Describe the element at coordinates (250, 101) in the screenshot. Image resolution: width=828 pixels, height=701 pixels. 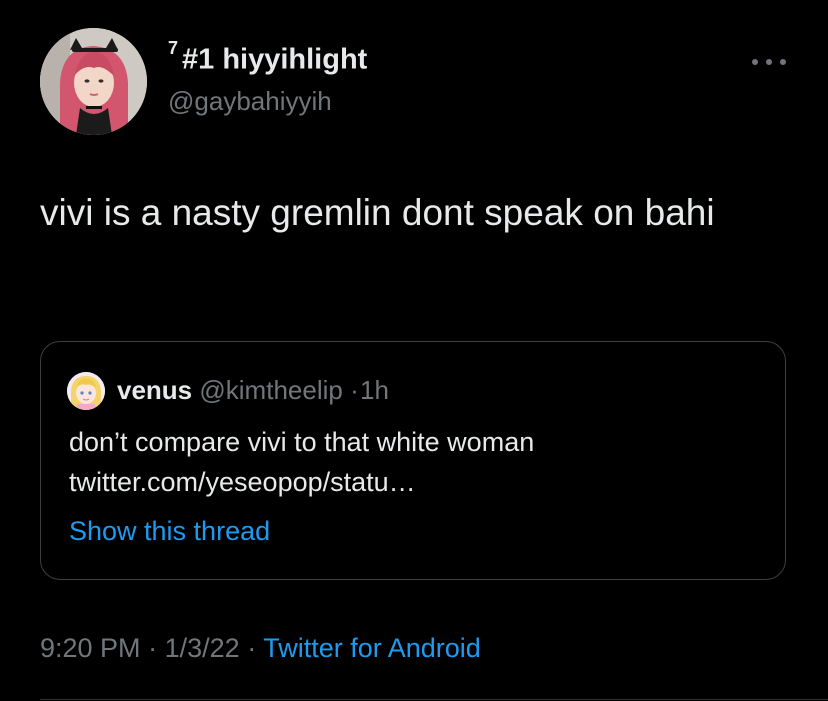
I see `author-handle: @gaybahiyyih` at that location.